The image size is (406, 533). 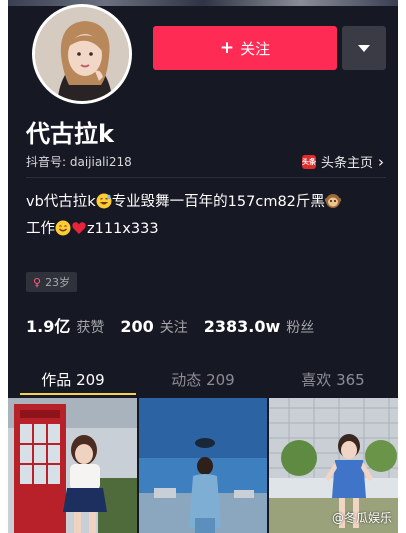 I want to click on followers-count: 2383.0w, so click(x=242, y=326).